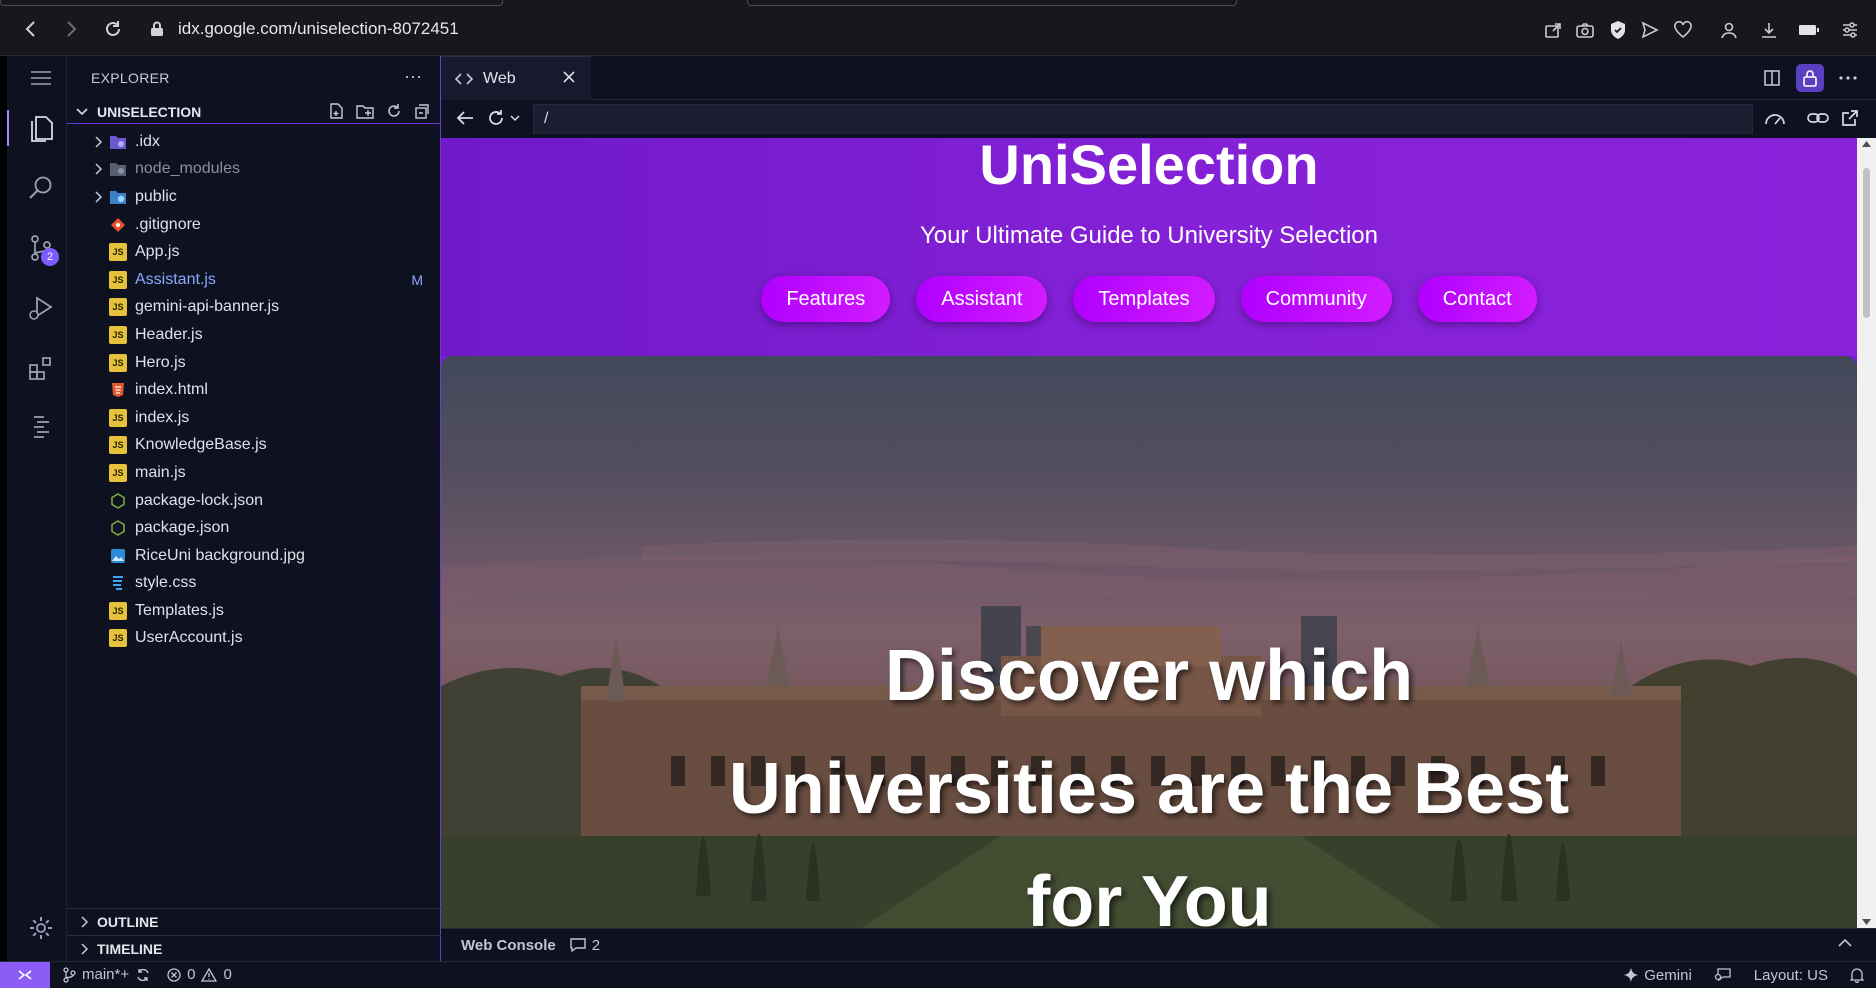 The image size is (1876, 988). What do you see at coordinates (128, 921) in the screenshot?
I see `outline-label: OUTLINE` at bounding box center [128, 921].